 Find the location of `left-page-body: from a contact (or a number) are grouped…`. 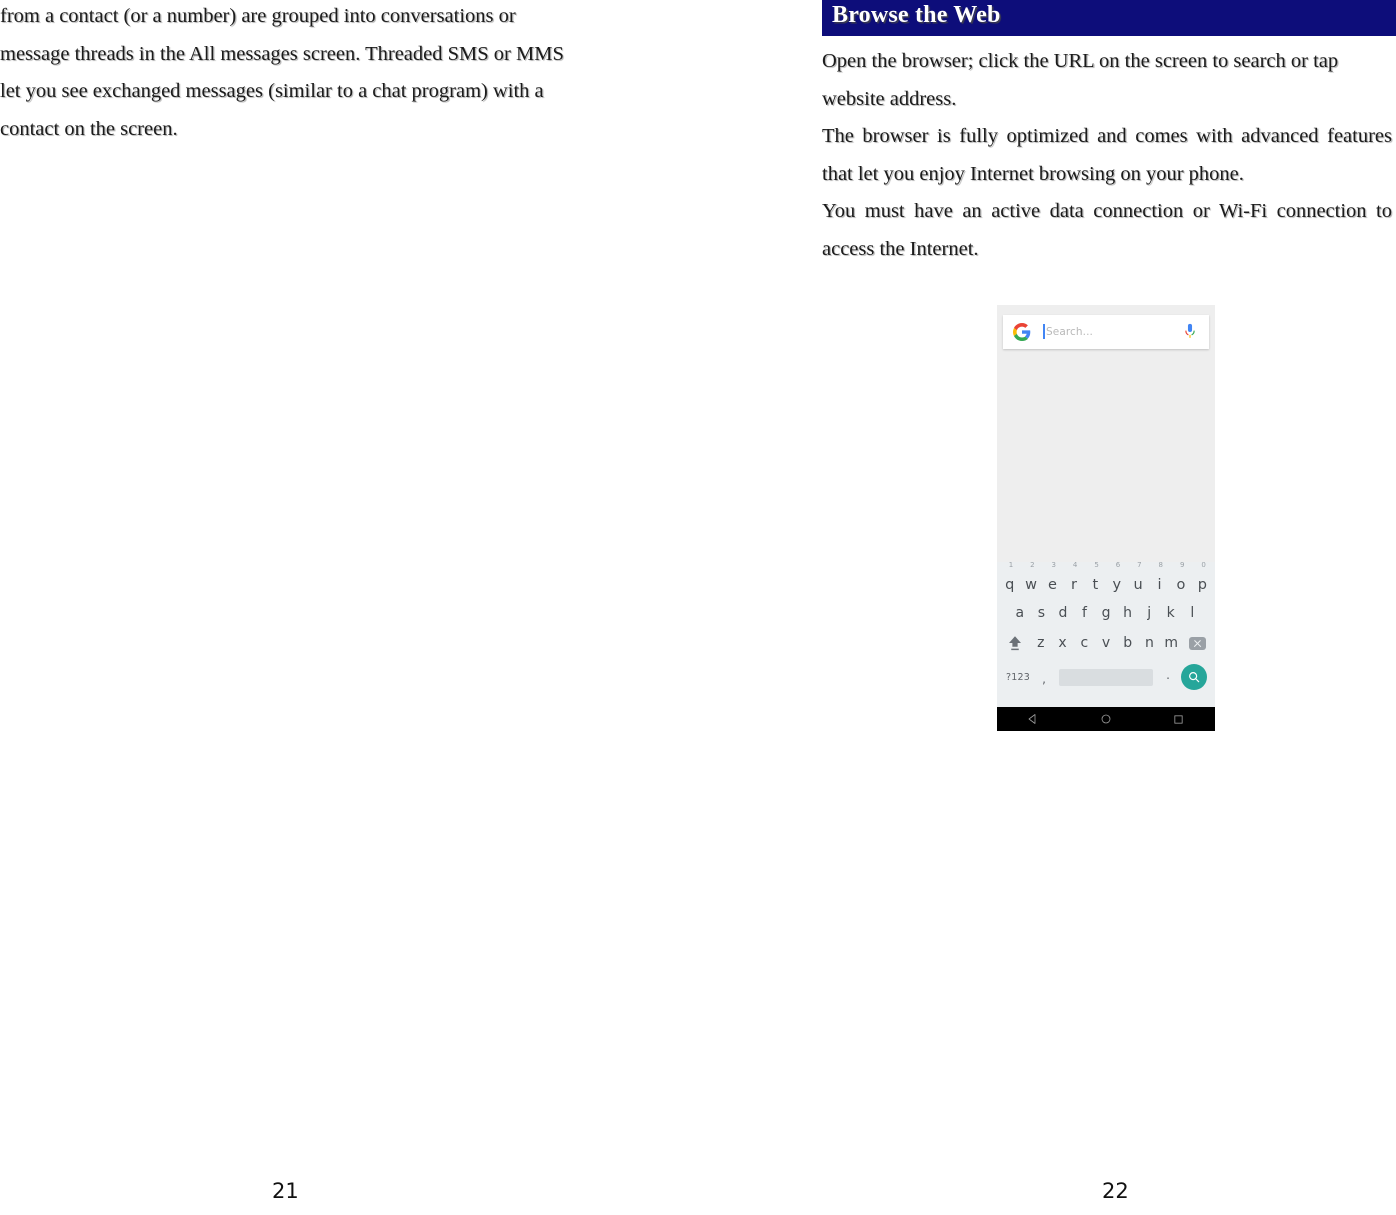

left-page-body: from a contact (or a number) are grouped… is located at coordinates (285, 74).